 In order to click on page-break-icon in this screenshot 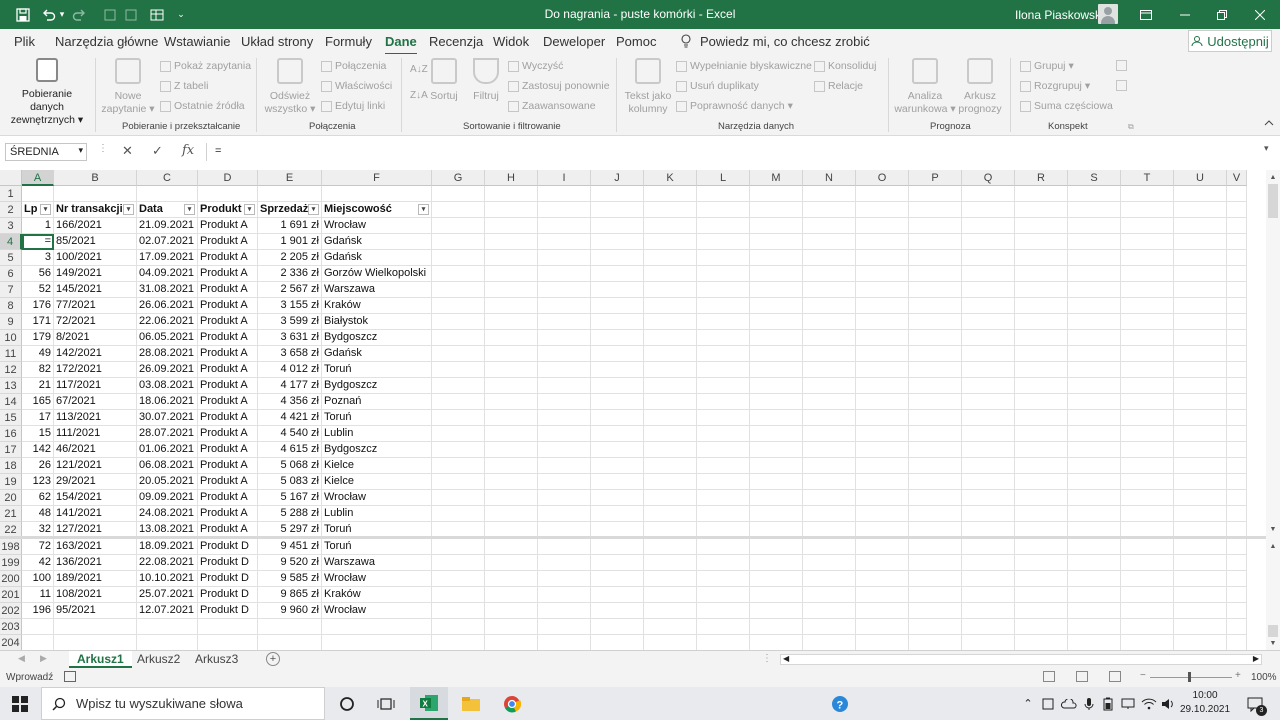, I will do `click(1115, 676)`.